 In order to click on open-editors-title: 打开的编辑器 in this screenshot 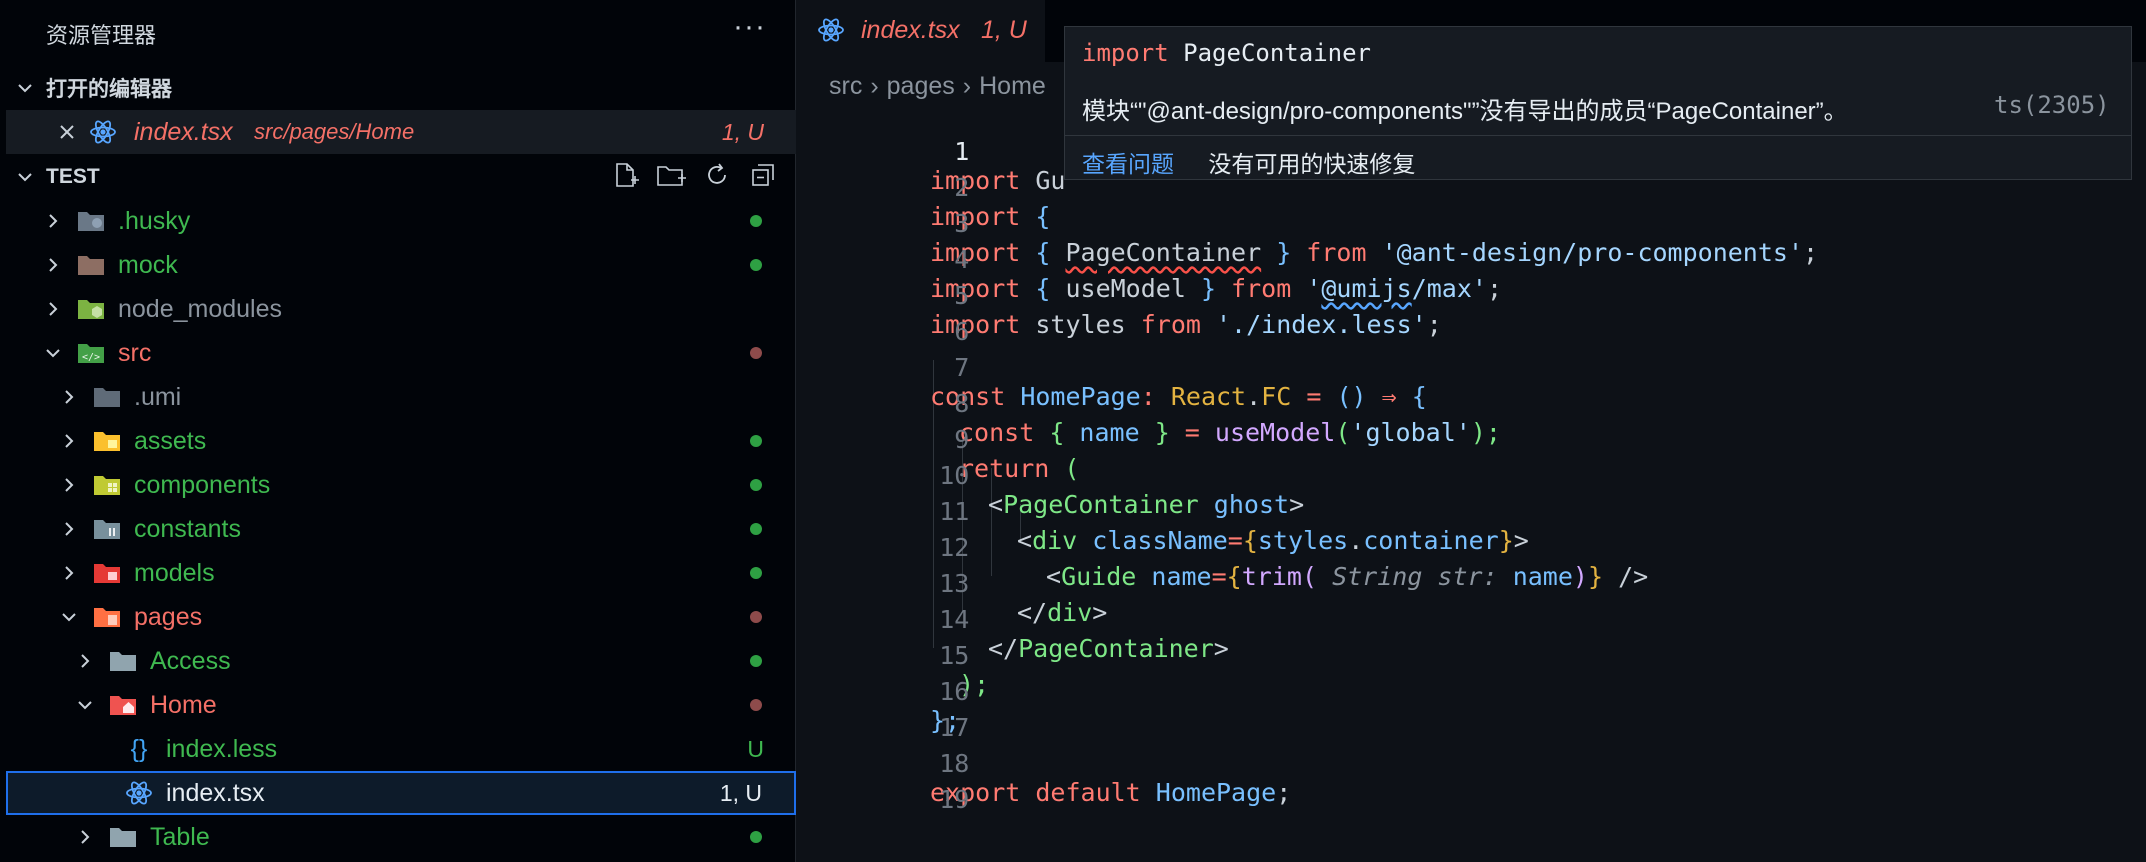, I will do `click(109, 89)`.